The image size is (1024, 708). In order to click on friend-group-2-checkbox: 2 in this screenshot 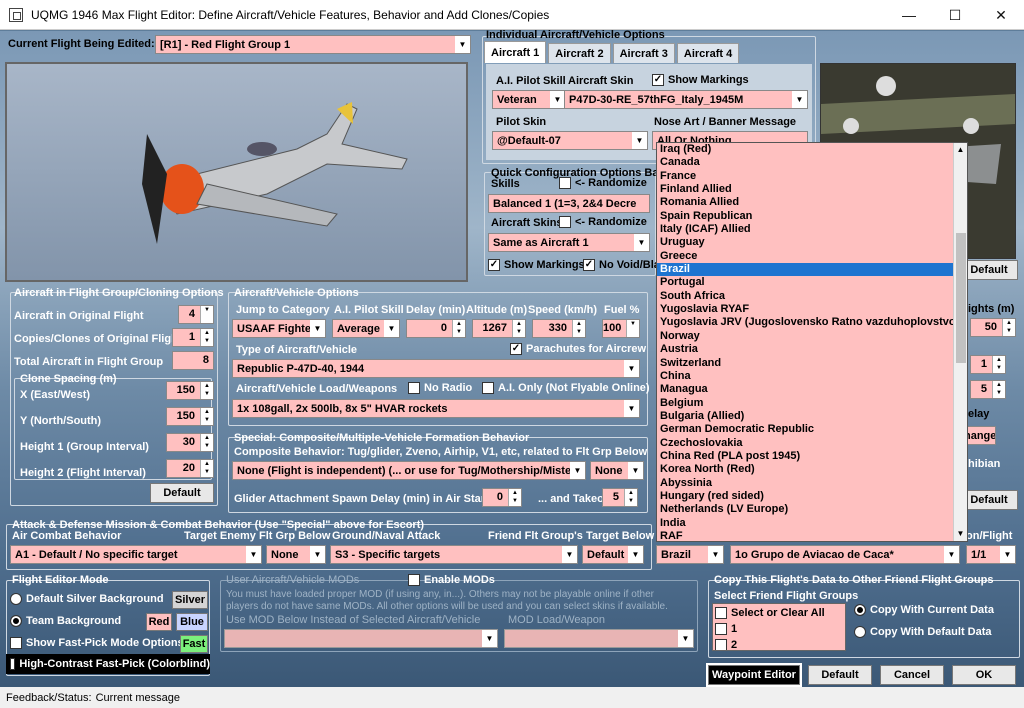, I will do `click(779, 643)`.